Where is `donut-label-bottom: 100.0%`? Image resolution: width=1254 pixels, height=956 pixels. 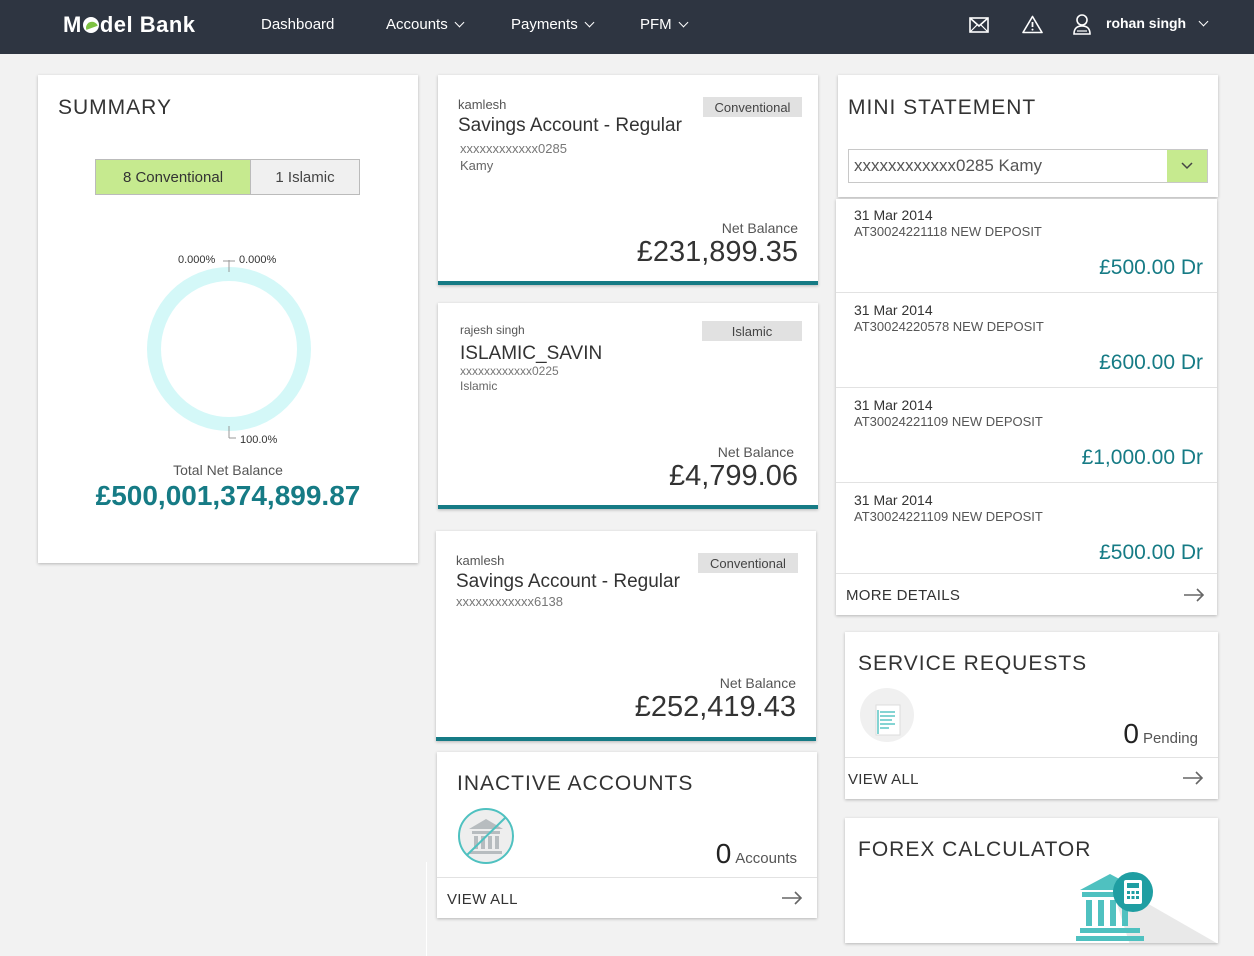 donut-label-bottom: 100.0% is located at coordinates (259, 440).